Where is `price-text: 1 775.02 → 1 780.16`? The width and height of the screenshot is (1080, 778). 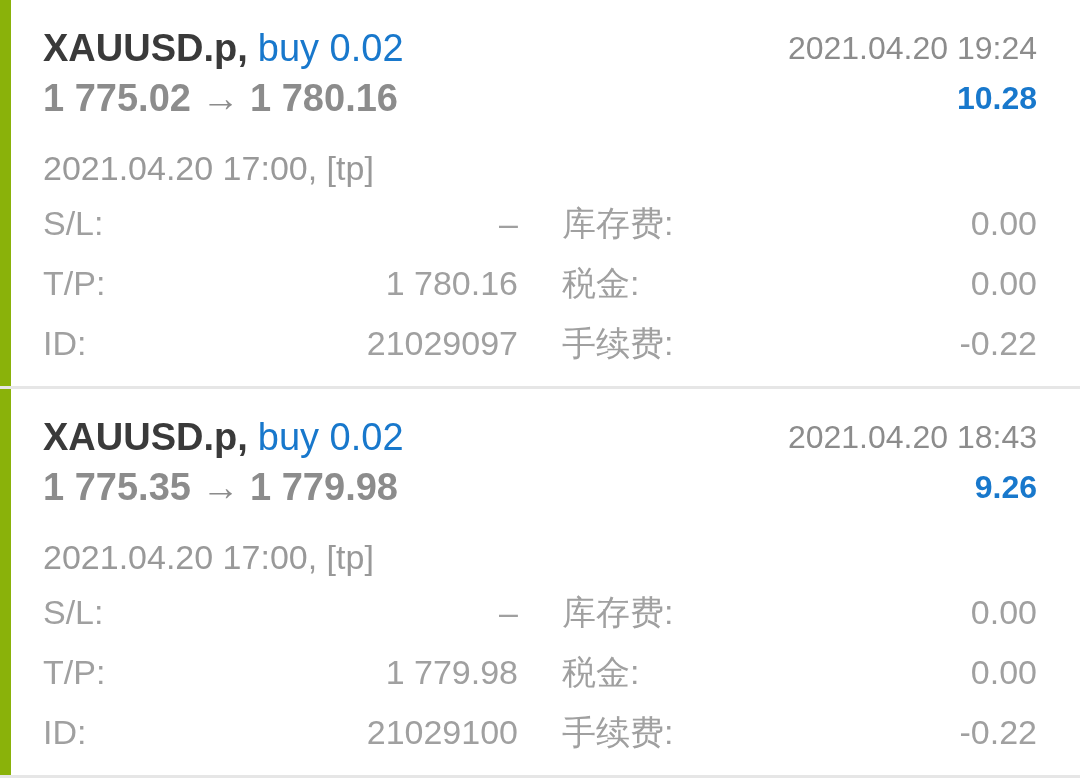
price-text: 1 775.02 → 1 780.16 is located at coordinates (220, 98).